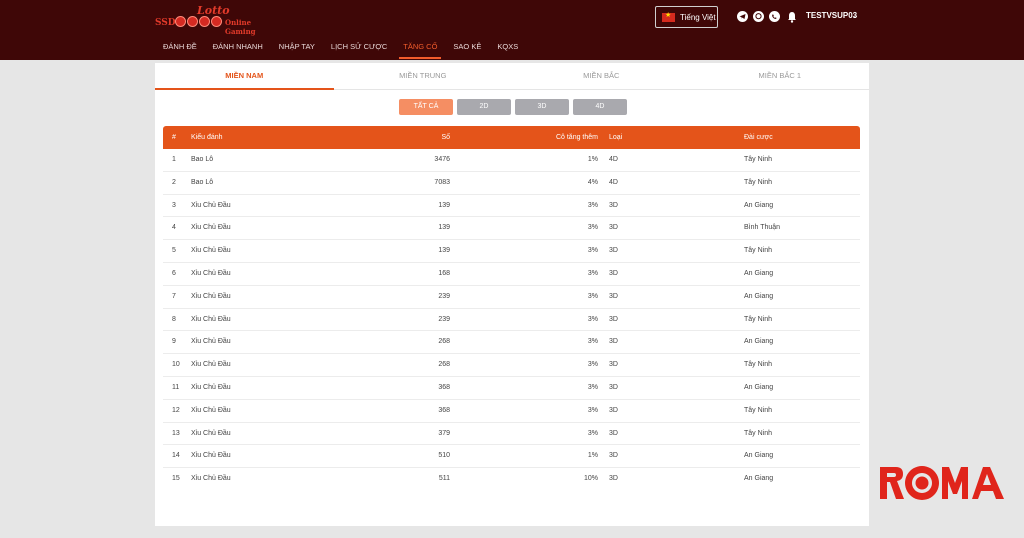 This screenshot has height=538, width=1024. I want to click on table-row: 9 Xỉu Chủ Đầu 268 3% 3D An Giang, so click(511, 343).